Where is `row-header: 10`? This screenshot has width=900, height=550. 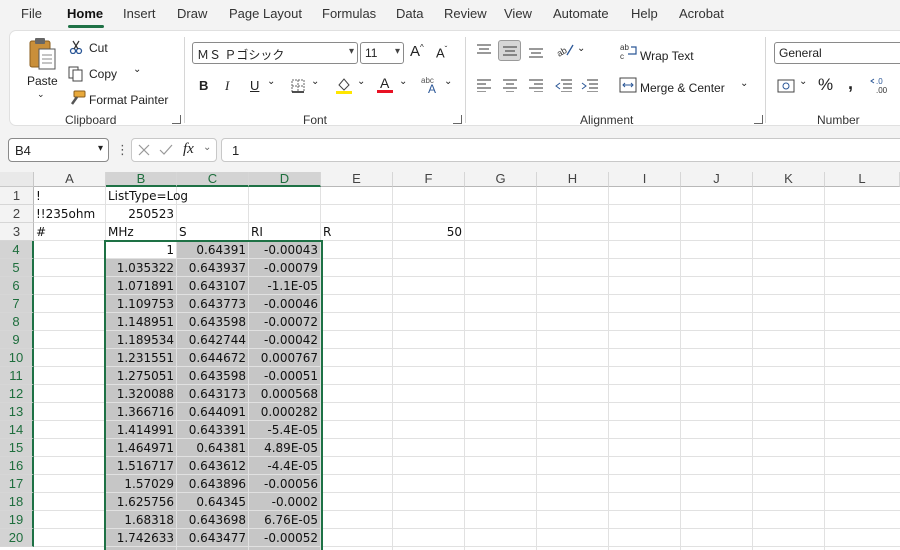
row-header: 10 is located at coordinates (17, 358).